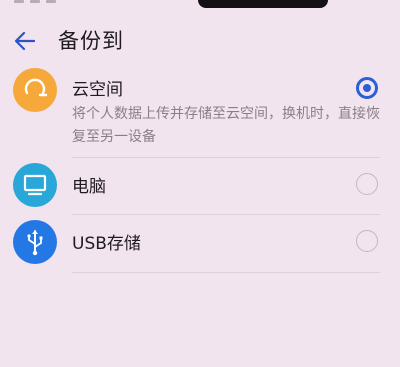 The height and width of the screenshot is (367, 400). Describe the element at coordinates (200, 42) in the screenshot. I see `header: 备份到` at that location.